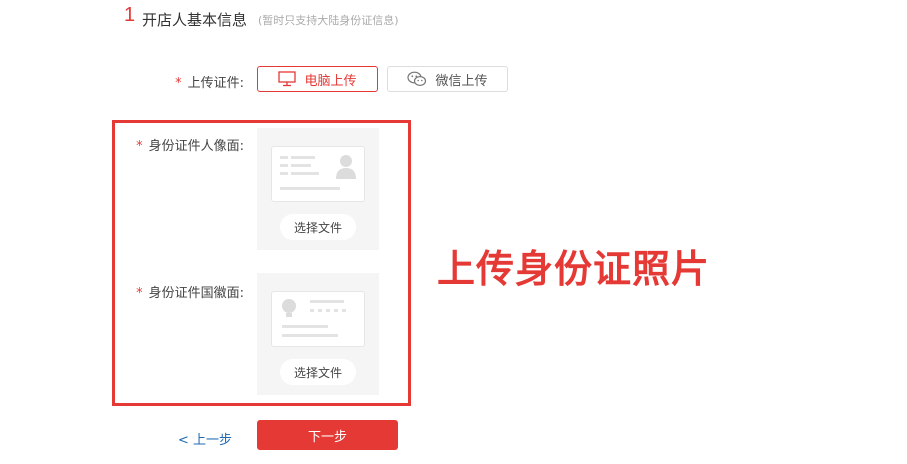 This screenshot has width=907, height=464. I want to click on step-number: 1, so click(130, 15).